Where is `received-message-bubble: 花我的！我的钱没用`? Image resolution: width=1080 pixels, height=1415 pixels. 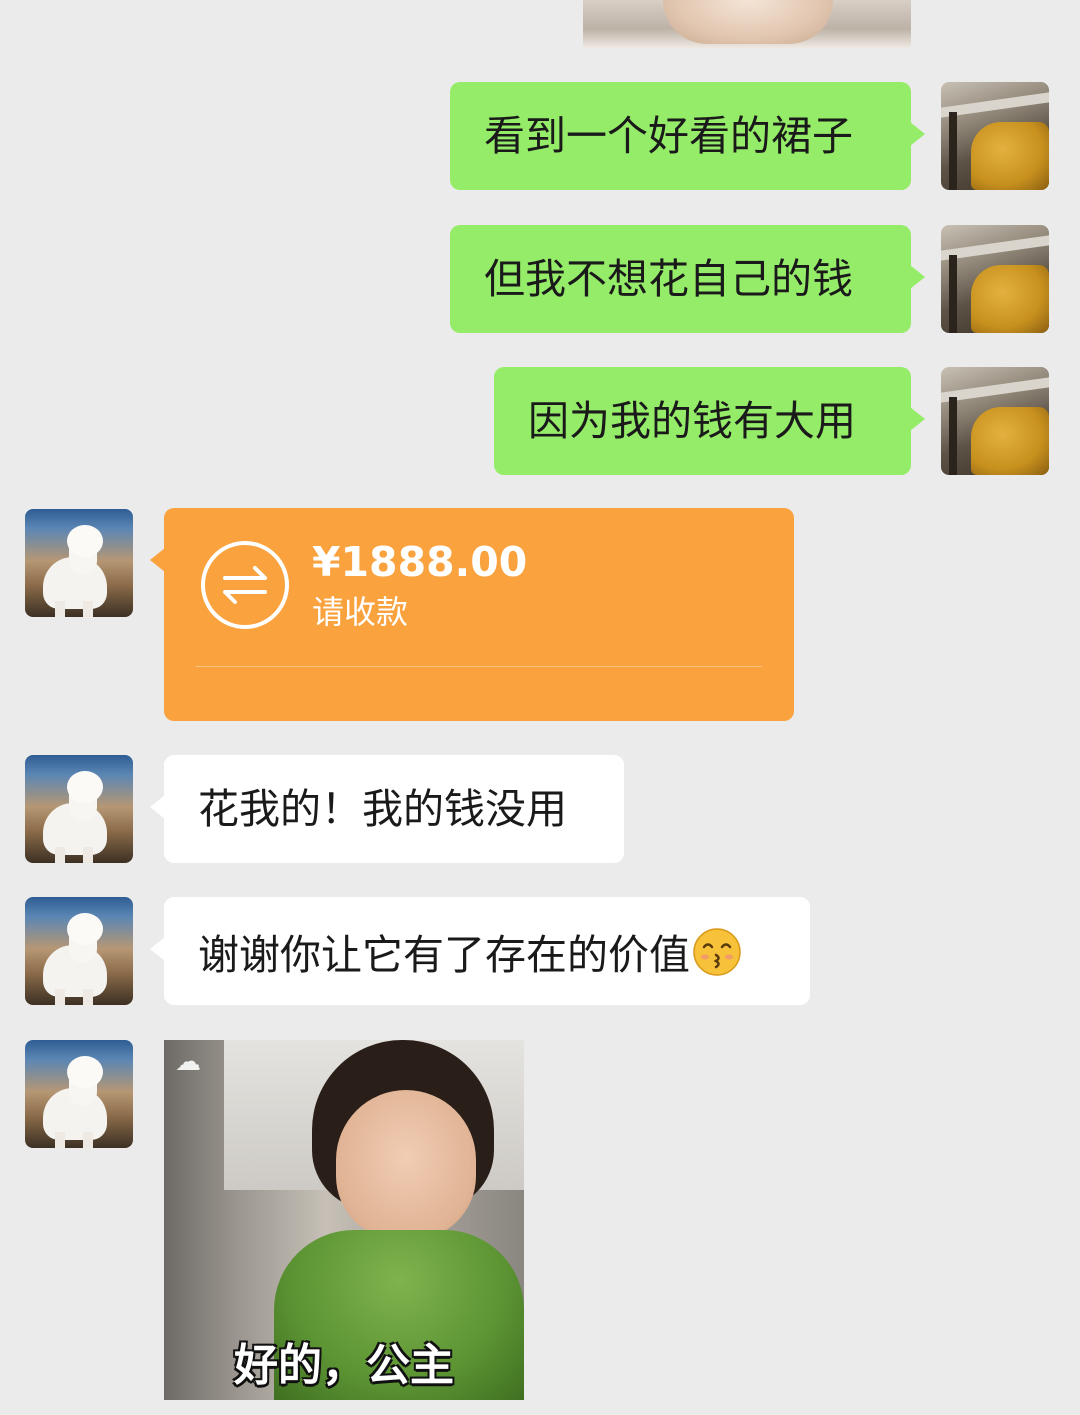 received-message-bubble: 花我的！我的钱没用 is located at coordinates (387, 809).